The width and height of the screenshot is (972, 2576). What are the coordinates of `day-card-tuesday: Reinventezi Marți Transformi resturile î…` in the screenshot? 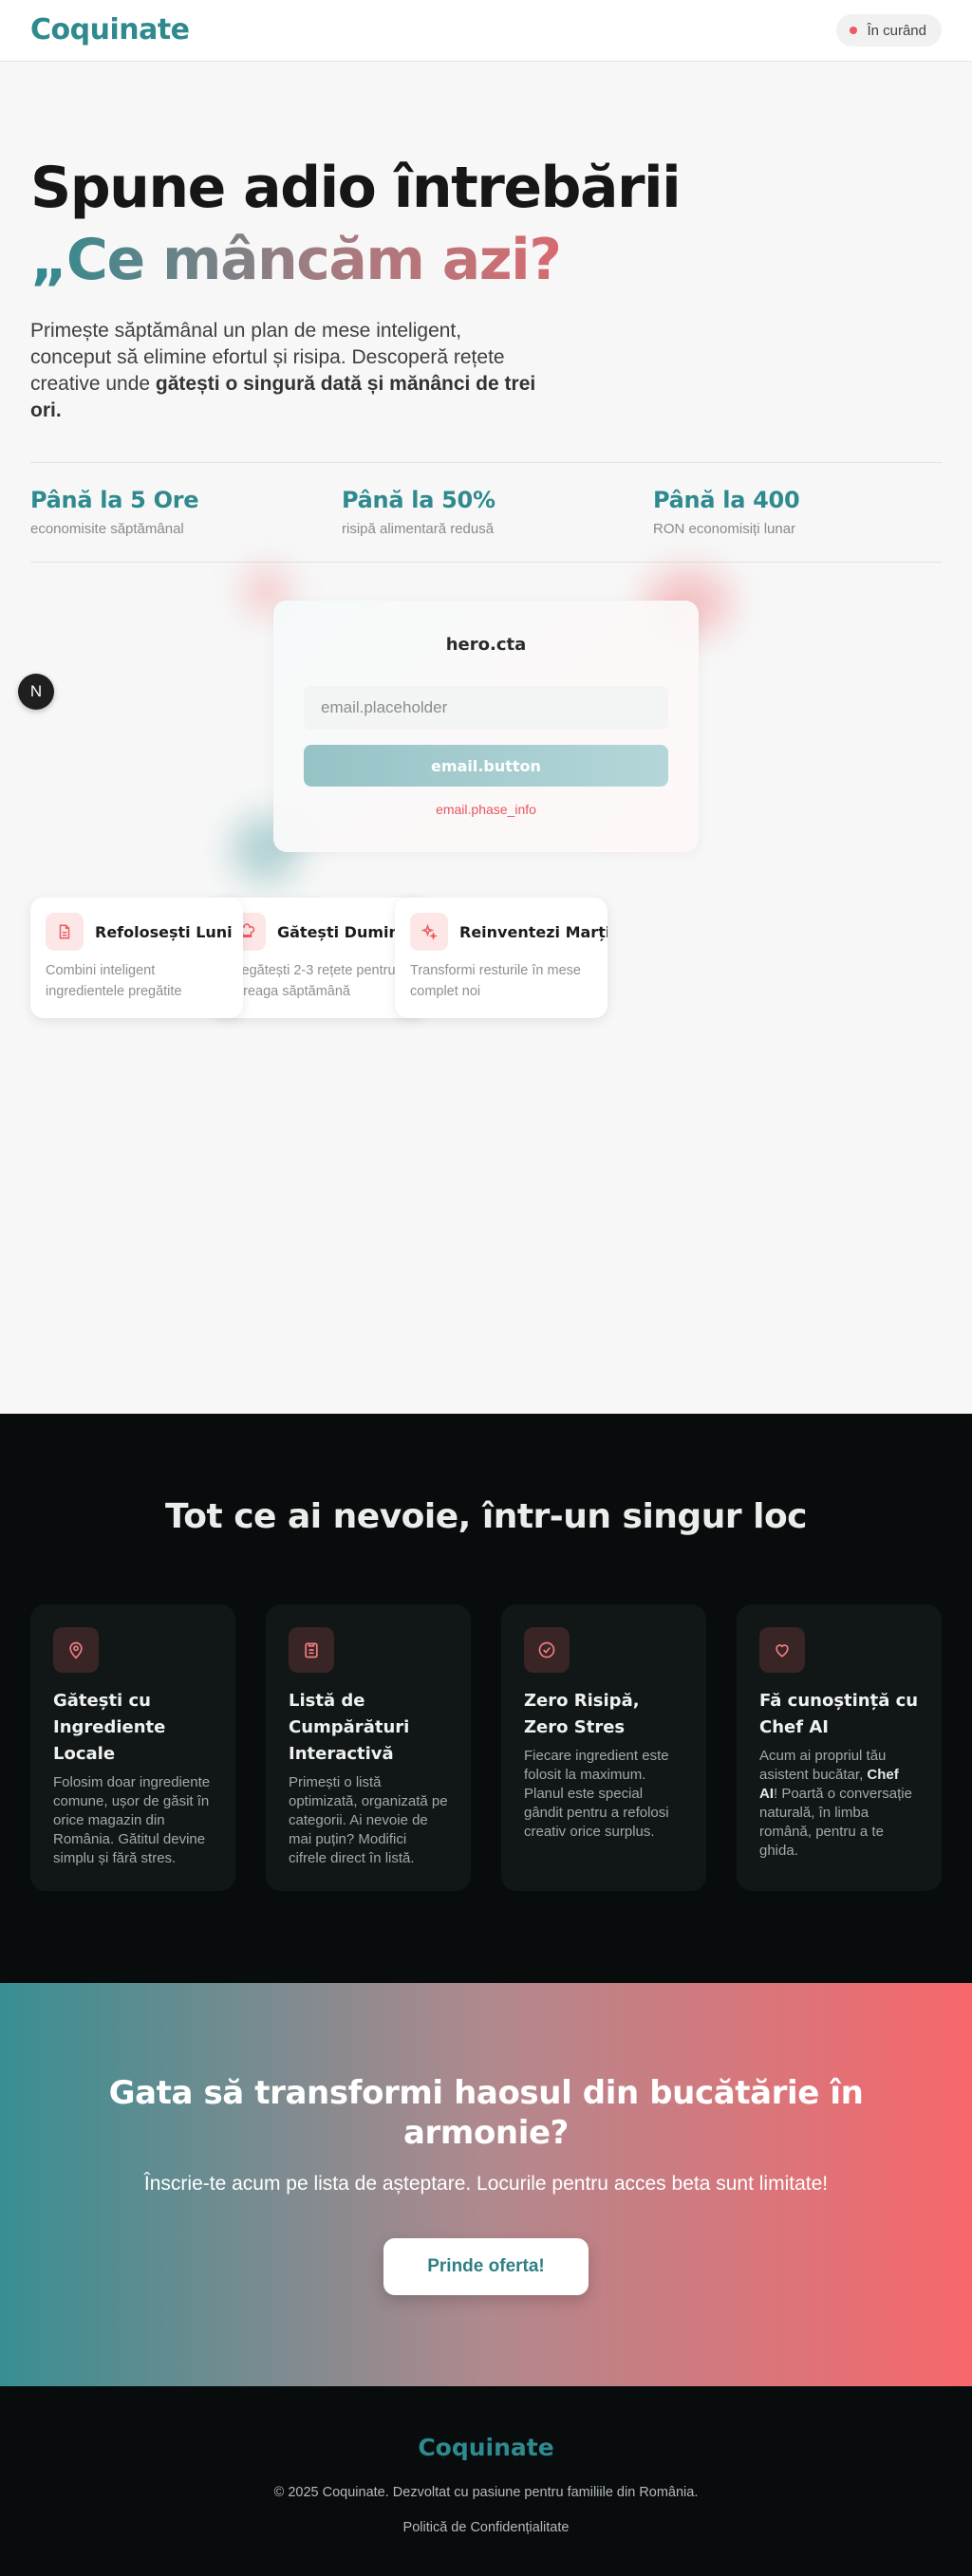 It's located at (501, 958).